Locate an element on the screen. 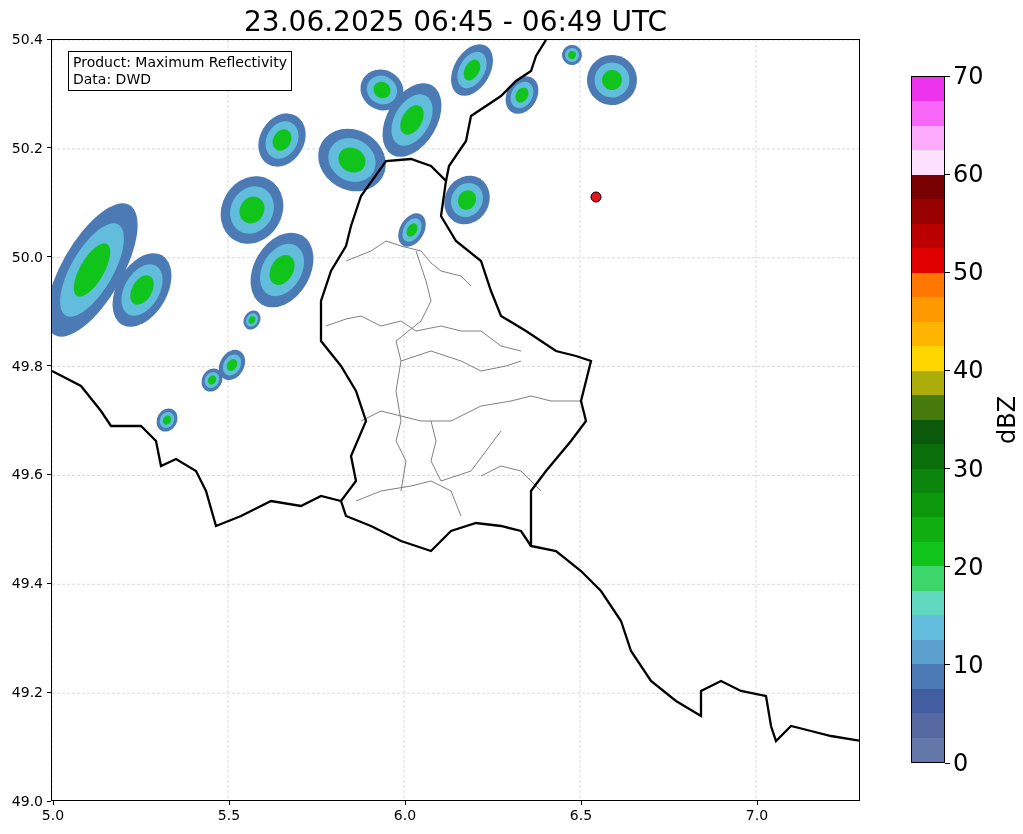 Image resolution: width=1023 pixels, height=834 pixels. y-tick-label: 50.0 is located at coordinates (27, 256).